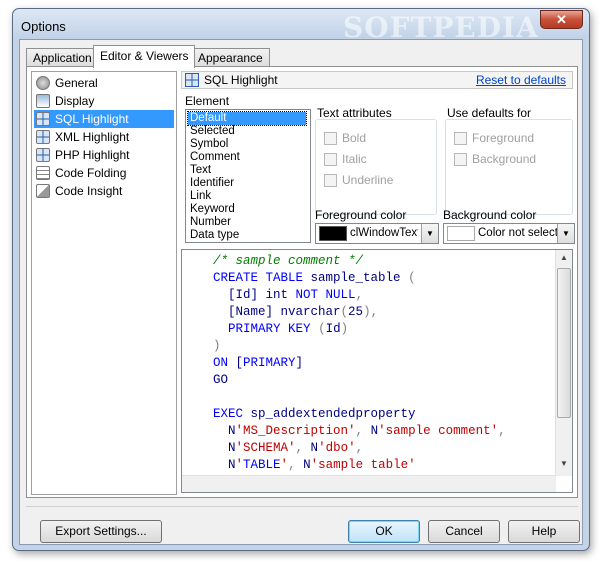 Image resolution: width=610 pixels, height=570 pixels. I want to click on foreground-default-checkbox: Foreground, so click(494, 138).